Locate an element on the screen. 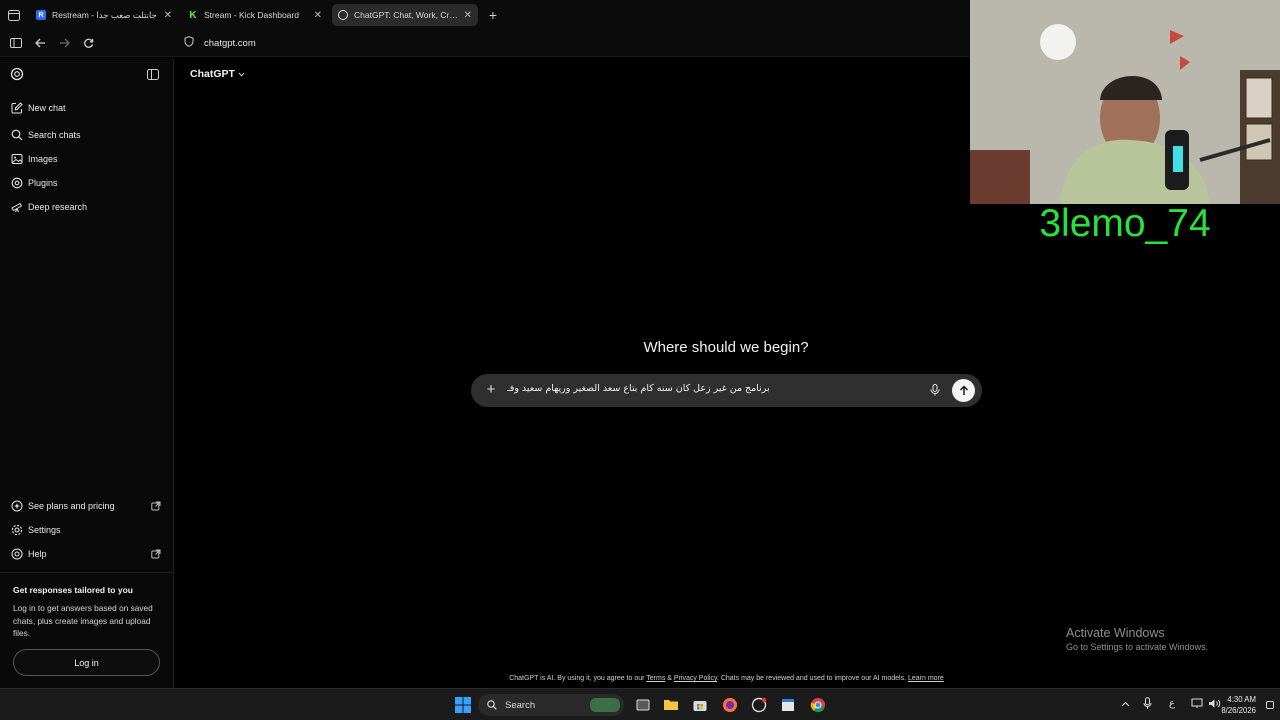 This screenshot has width=1280, height=720. tab-chatgpt: ChatGPT: Chat, Work, Create & ✕ is located at coordinates (405, 15).